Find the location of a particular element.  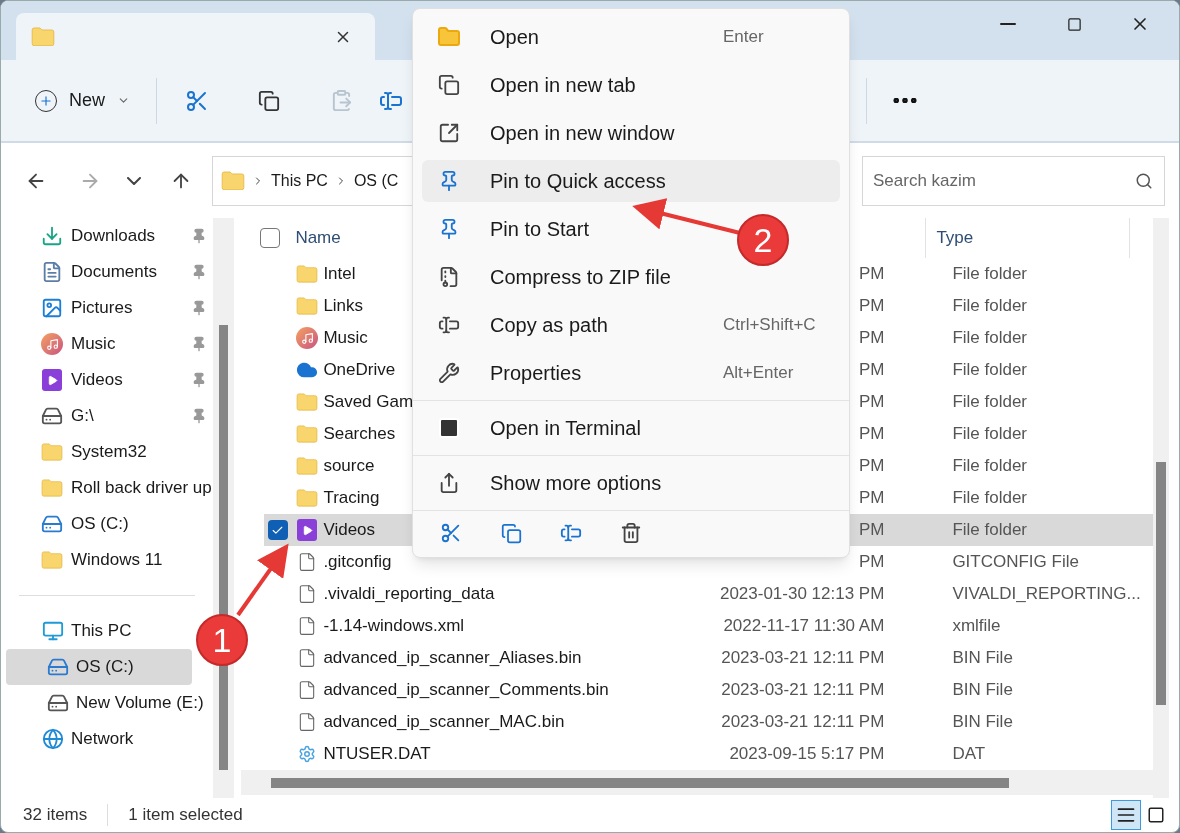

shortcut-label: Enter is located at coordinates (744, 37).